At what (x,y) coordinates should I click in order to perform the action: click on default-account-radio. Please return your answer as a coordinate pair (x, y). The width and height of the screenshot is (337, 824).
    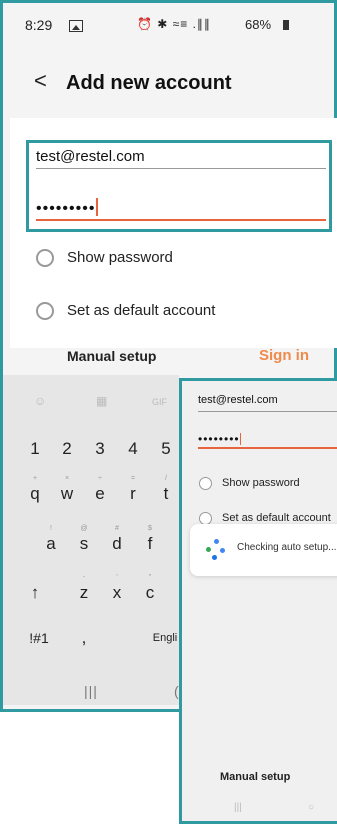
    Looking at the image, I should click on (45, 311).